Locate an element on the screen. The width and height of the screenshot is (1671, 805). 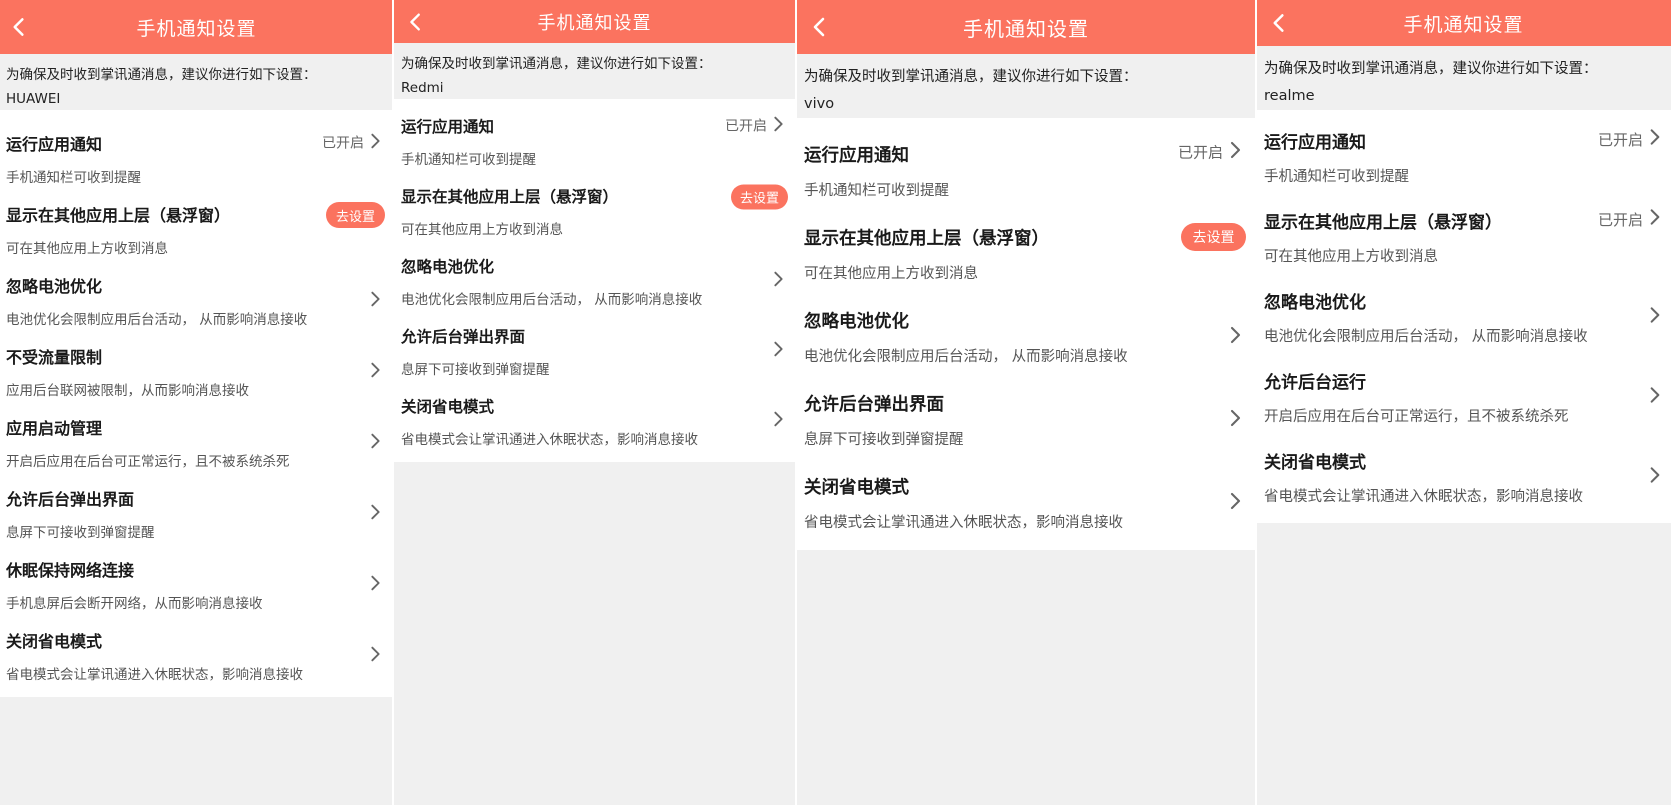
item-description: 应用后台联网被限制，从而影响消息接收 is located at coordinates (127, 391).